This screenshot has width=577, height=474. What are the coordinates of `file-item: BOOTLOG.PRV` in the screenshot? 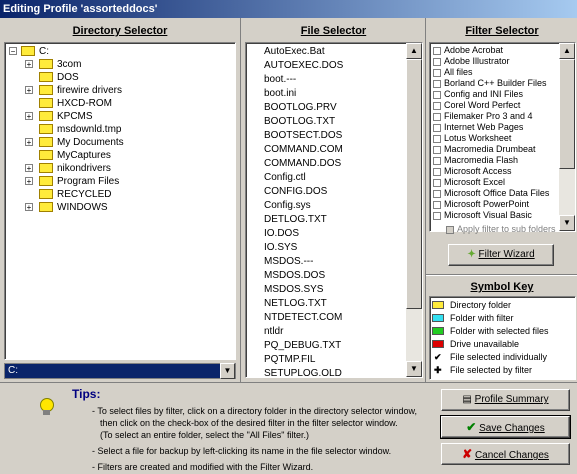 It's located at (300, 108).